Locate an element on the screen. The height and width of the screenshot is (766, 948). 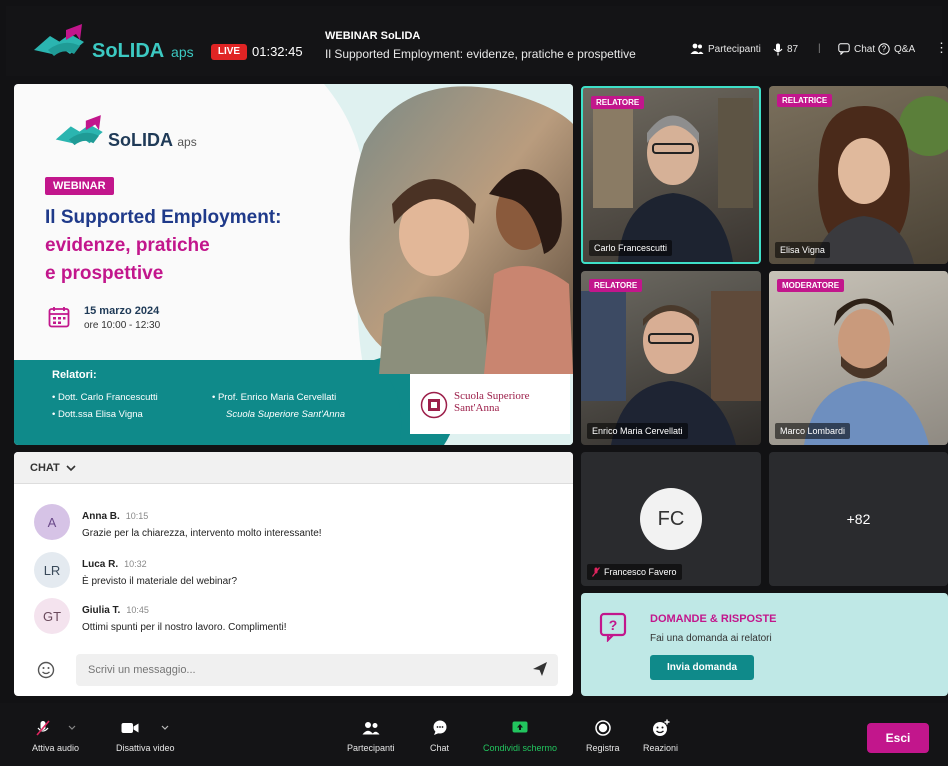
banner-badge: WEBINAR is located at coordinates (79, 186).